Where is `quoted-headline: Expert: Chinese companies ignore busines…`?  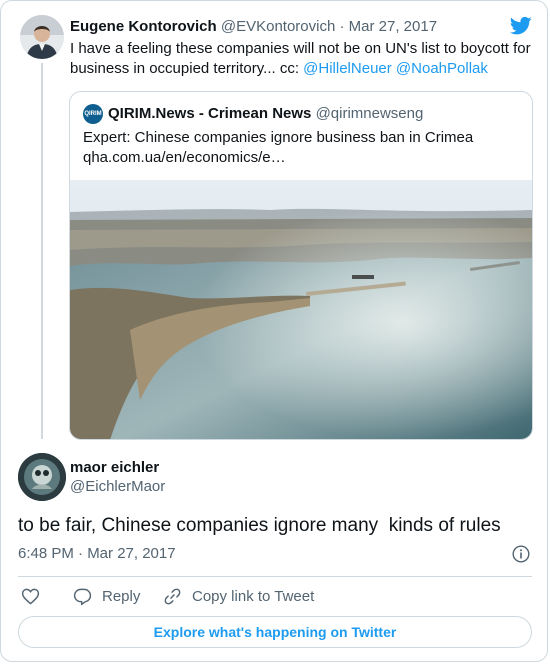 quoted-headline: Expert: Chinese companies ignore busines… is located at coordinates (278, 137).